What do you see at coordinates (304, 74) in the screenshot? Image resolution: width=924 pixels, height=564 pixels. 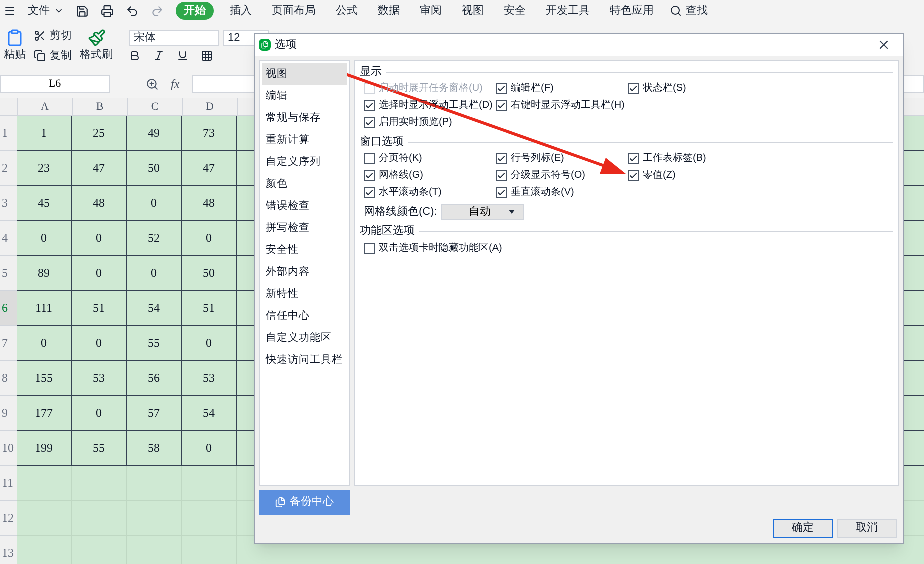 I see `category-item: 视图` at bounding box center [304, 74].